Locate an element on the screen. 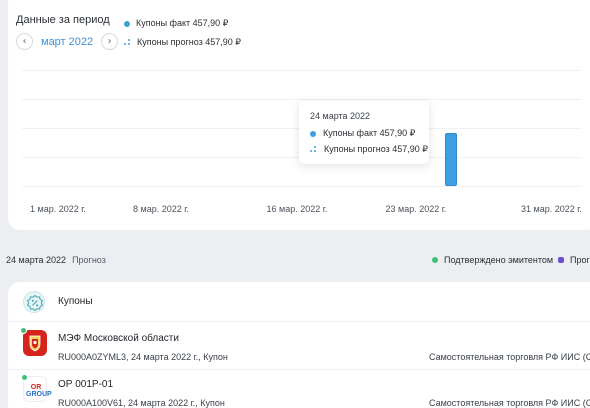 The height and width of the screenshot is (408, 590). x-tick-label: 23 мар. 2022 г. is located at coordinates (416, 209).